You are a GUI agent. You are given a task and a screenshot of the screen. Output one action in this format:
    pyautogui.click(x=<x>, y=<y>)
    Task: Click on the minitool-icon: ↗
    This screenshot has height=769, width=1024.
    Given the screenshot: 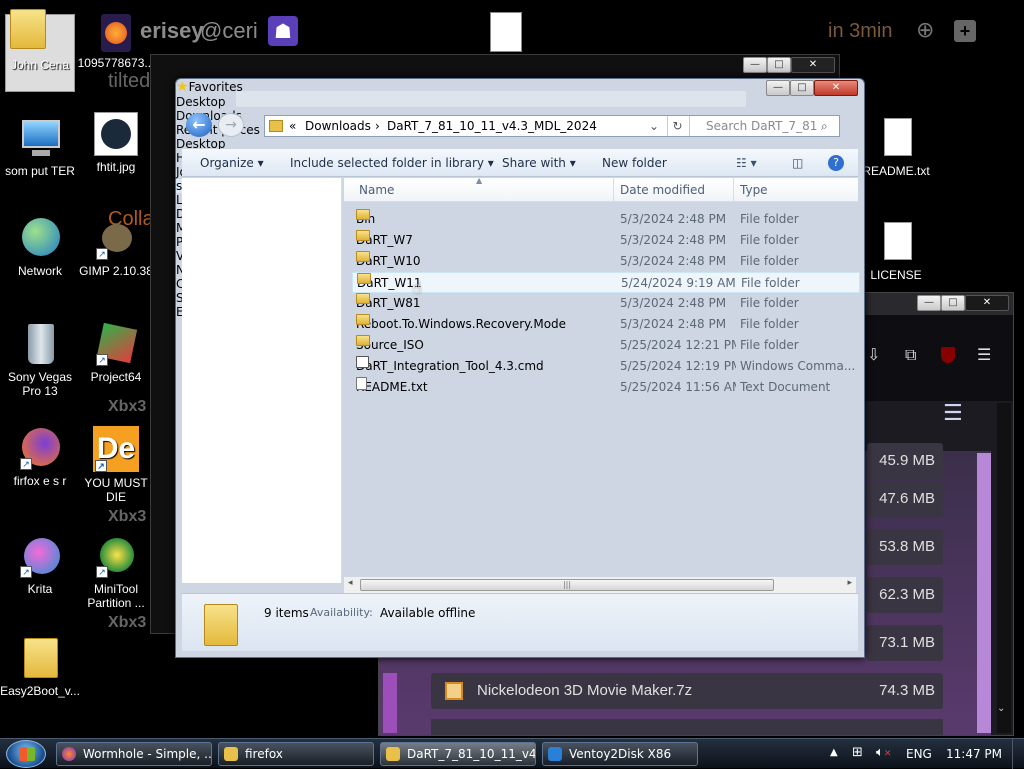 What is the action you would take?
    pyautogui.click(x=116, y=556)
    